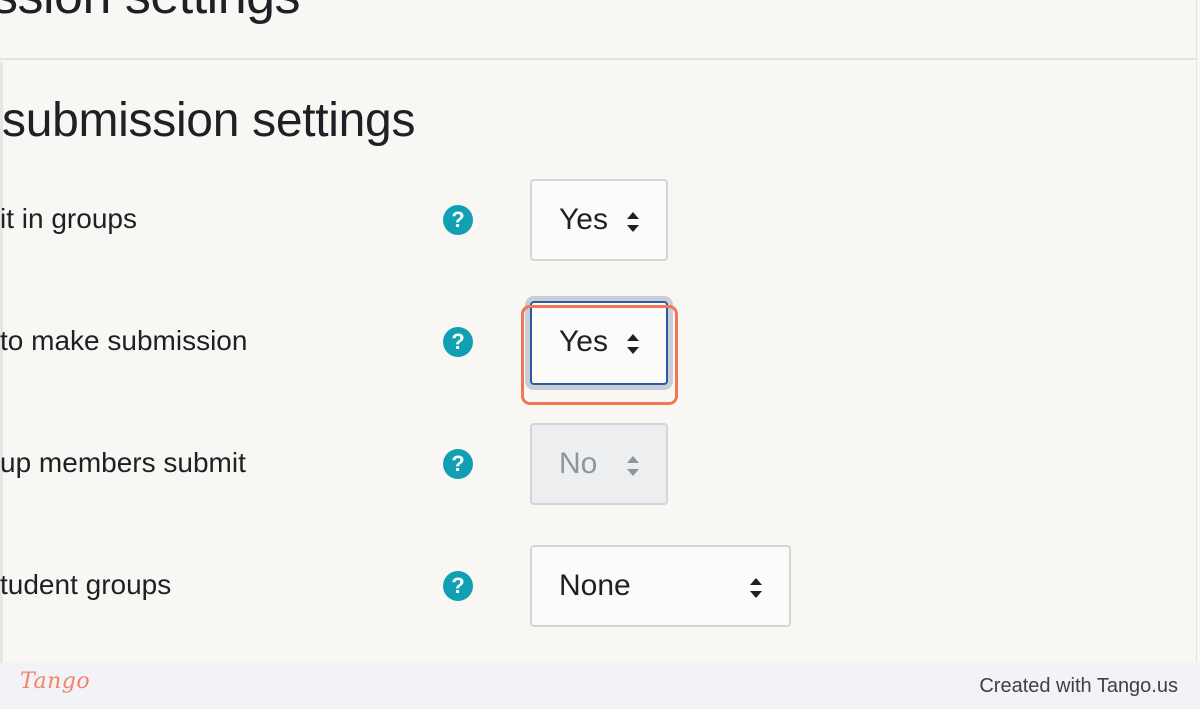  I want to click on setting-row-grouping-for-student-groups: tudent groups ? None, so click(500, 587).